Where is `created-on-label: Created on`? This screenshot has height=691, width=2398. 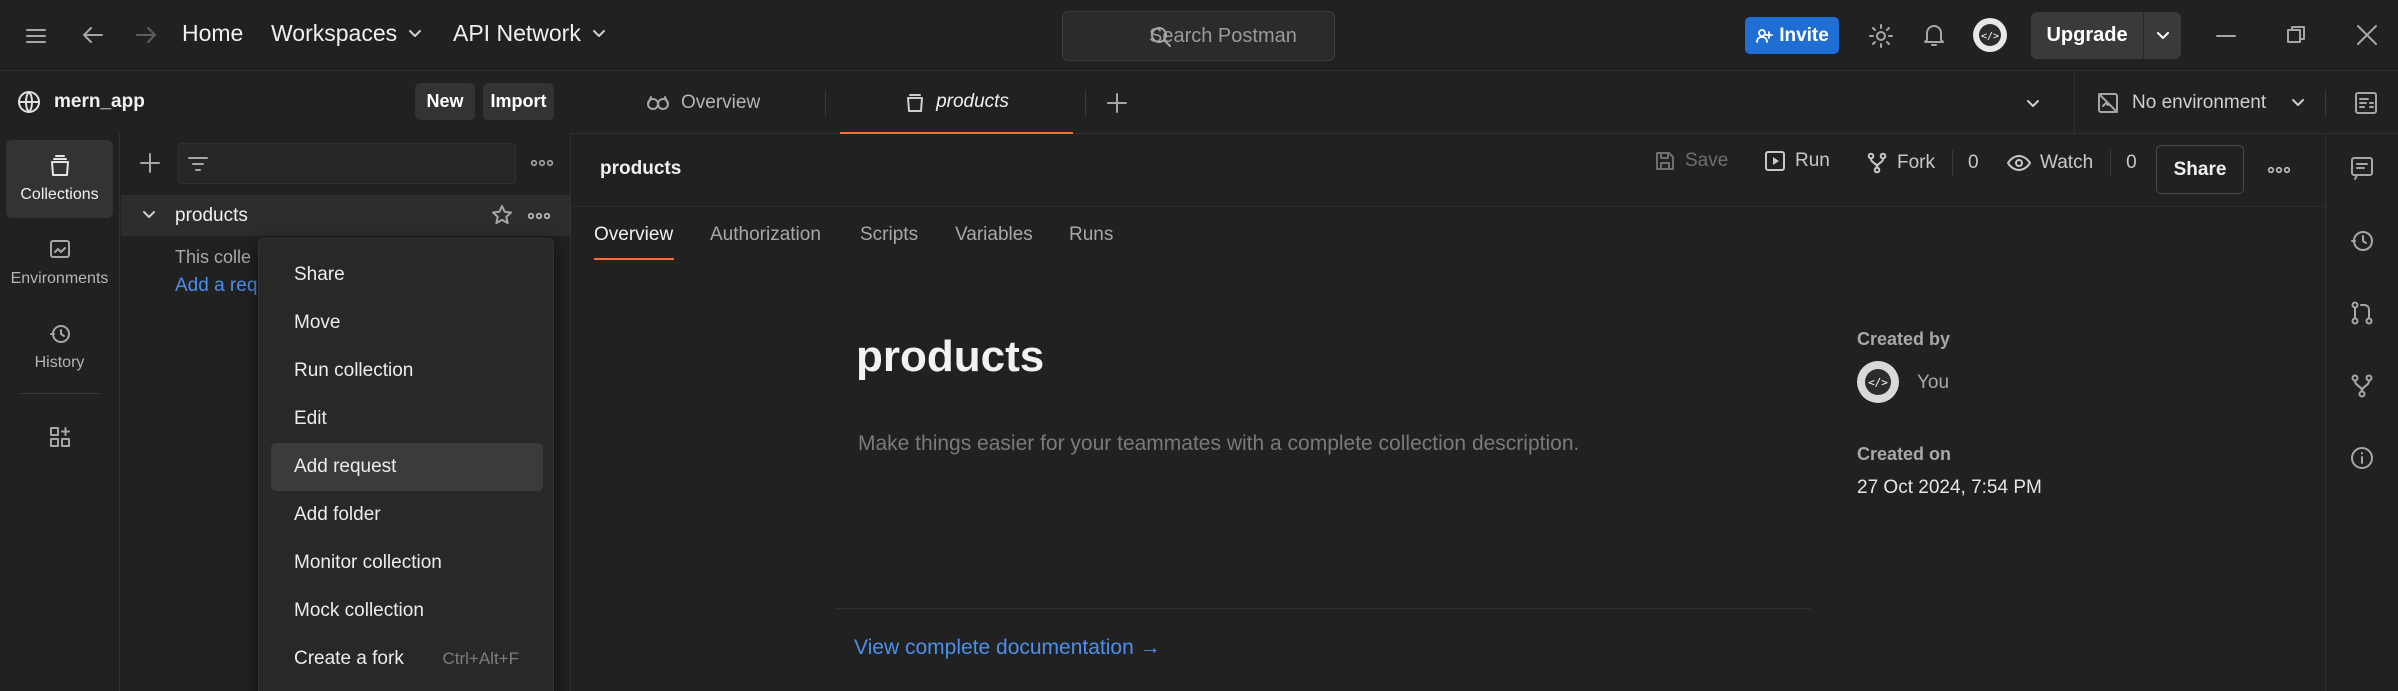
created-on-label: Created on is located at coordinates (1904, 454).